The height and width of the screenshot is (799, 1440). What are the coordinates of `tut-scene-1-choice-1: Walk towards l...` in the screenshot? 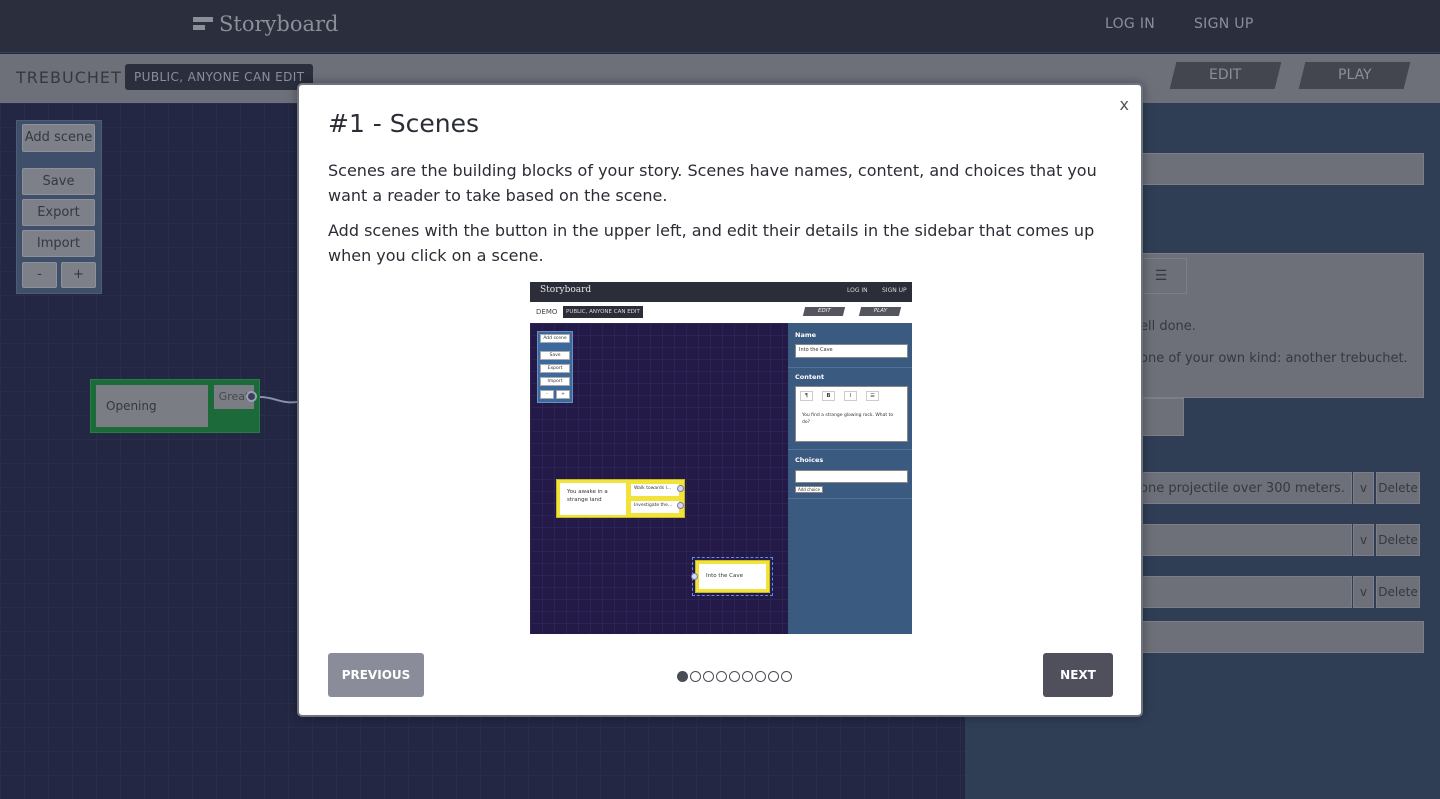 It's located at (655, 490).